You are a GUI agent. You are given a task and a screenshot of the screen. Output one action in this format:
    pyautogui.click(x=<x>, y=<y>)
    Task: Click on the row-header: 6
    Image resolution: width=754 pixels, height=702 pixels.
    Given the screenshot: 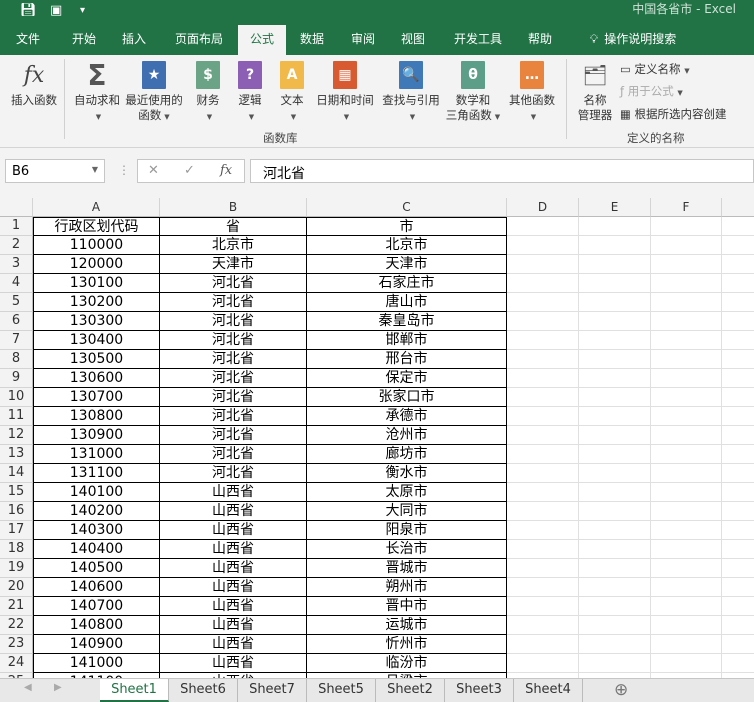 What is the action you would take?
    pyautogui.click(x=16, y=321)
    